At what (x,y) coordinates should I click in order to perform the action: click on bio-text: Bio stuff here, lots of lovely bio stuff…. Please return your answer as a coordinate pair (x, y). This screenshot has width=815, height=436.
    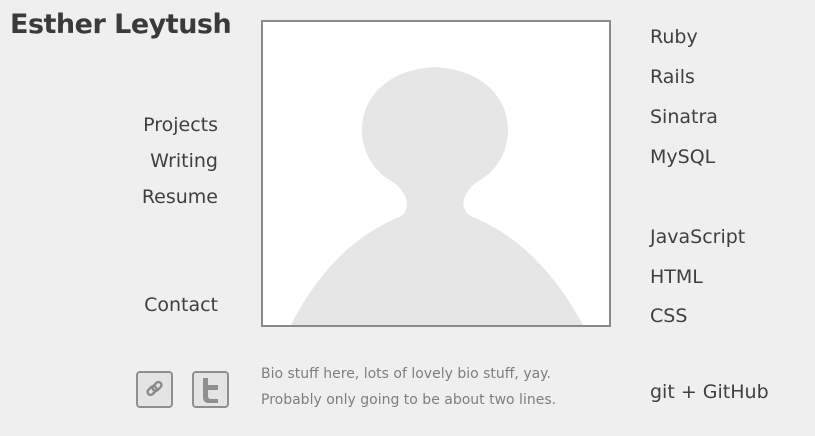
    Looking at the image, I should click on (408, 387).